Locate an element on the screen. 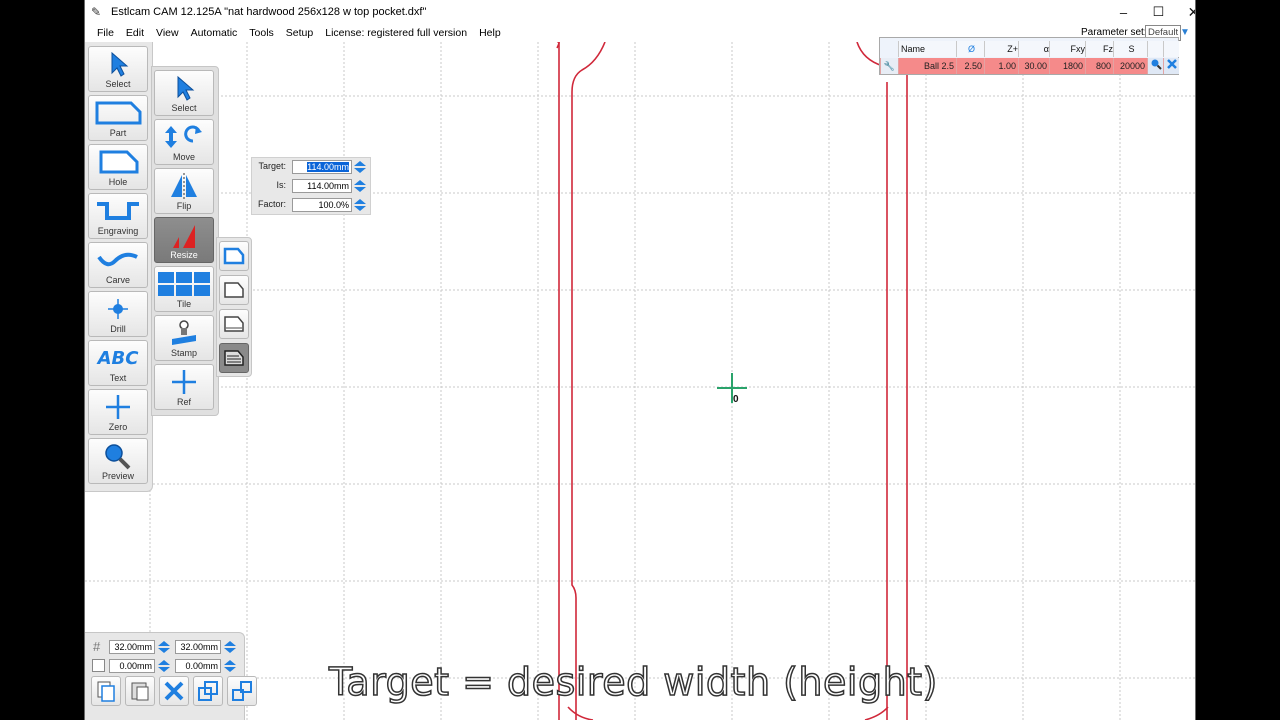  delete-x-icon is located at coordinates (174, 691).